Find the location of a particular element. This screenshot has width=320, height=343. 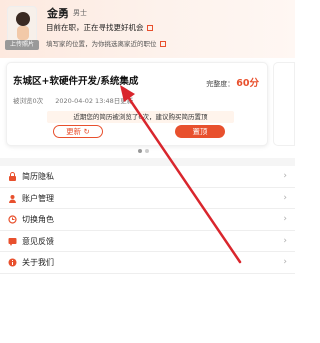

upload-photo-label: 上传照片 is located at coordinates (22, 45).